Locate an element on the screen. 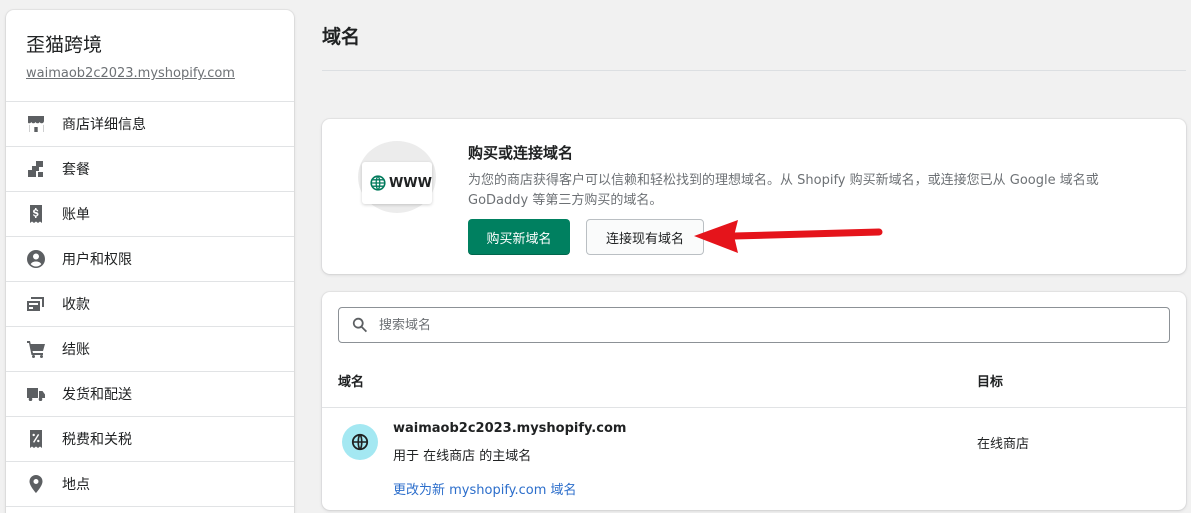  title-divider is located at coordinates (754, 70).